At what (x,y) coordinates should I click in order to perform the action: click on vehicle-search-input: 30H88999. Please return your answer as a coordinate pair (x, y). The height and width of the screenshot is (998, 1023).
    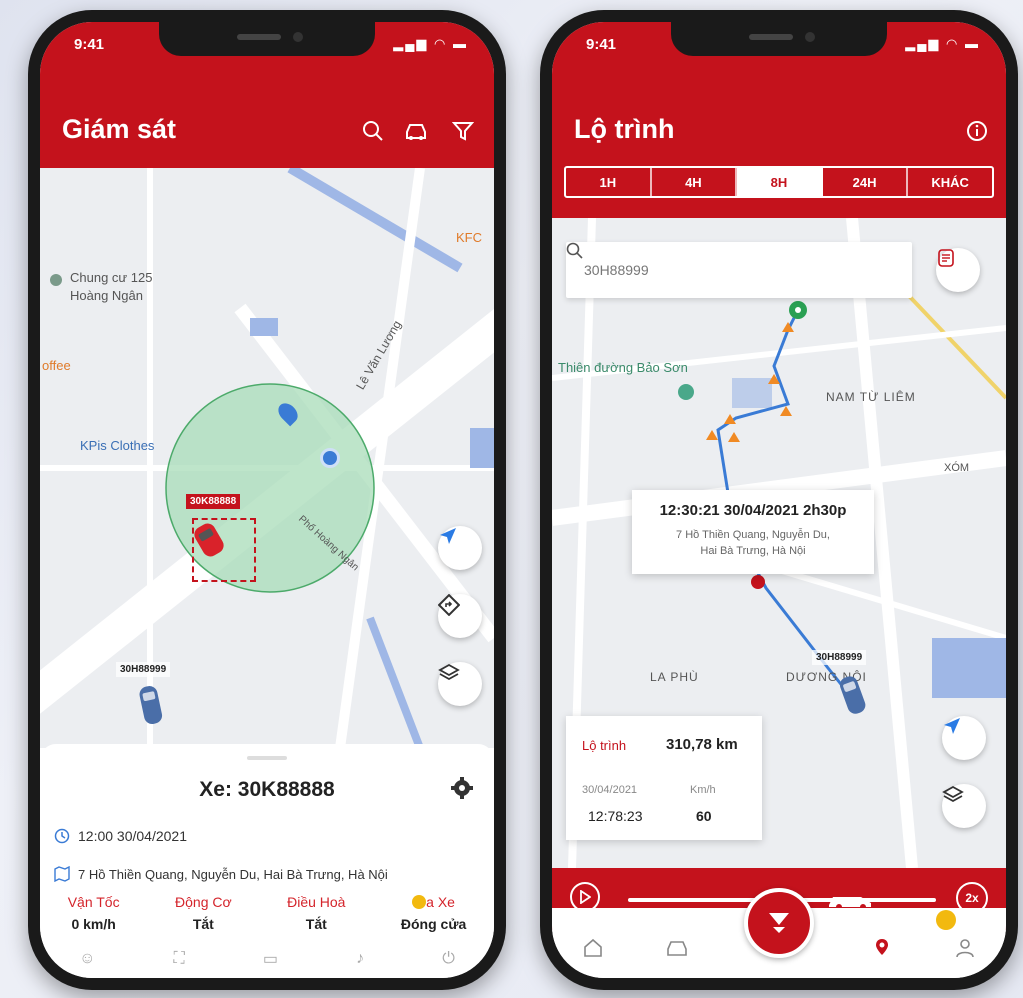
    Looking at the image, I should click on (739, 270).